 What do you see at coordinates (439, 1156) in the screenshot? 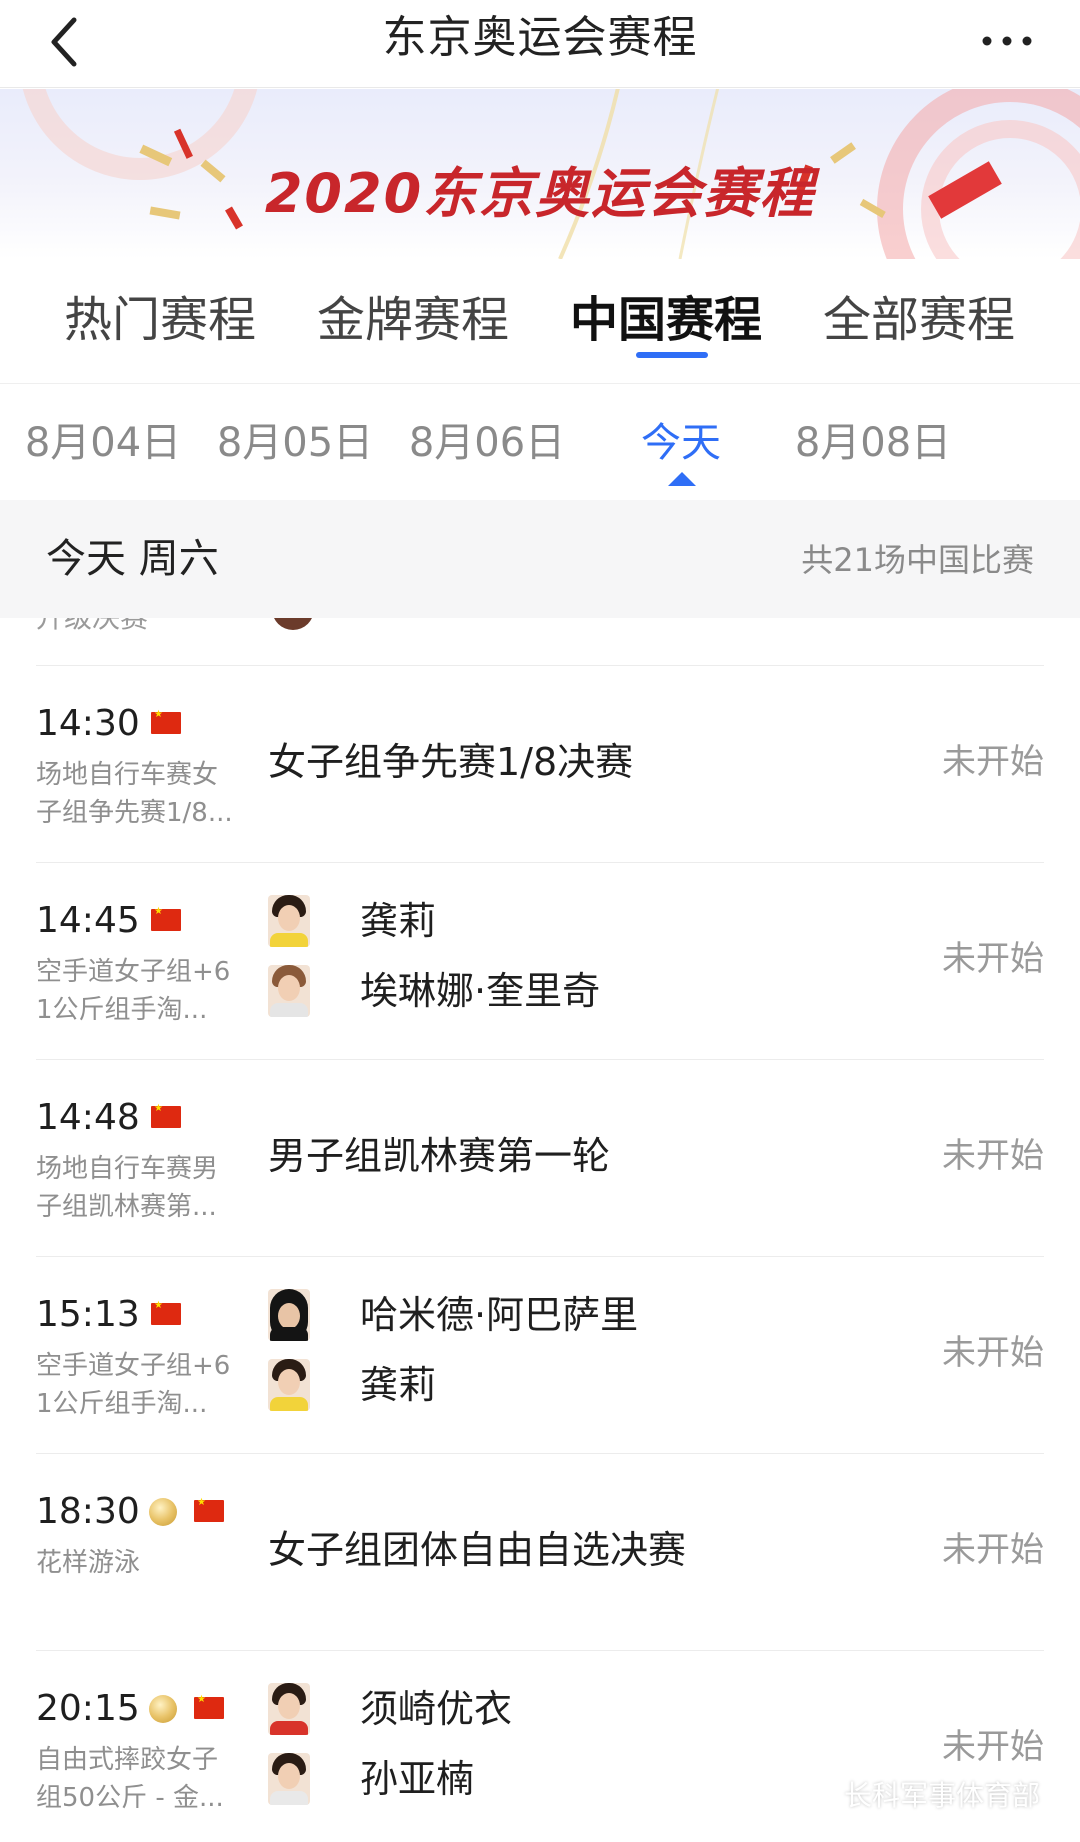
I see `event-name: 男子组凯林赛第一轮` at bounding box center [439, 1156].